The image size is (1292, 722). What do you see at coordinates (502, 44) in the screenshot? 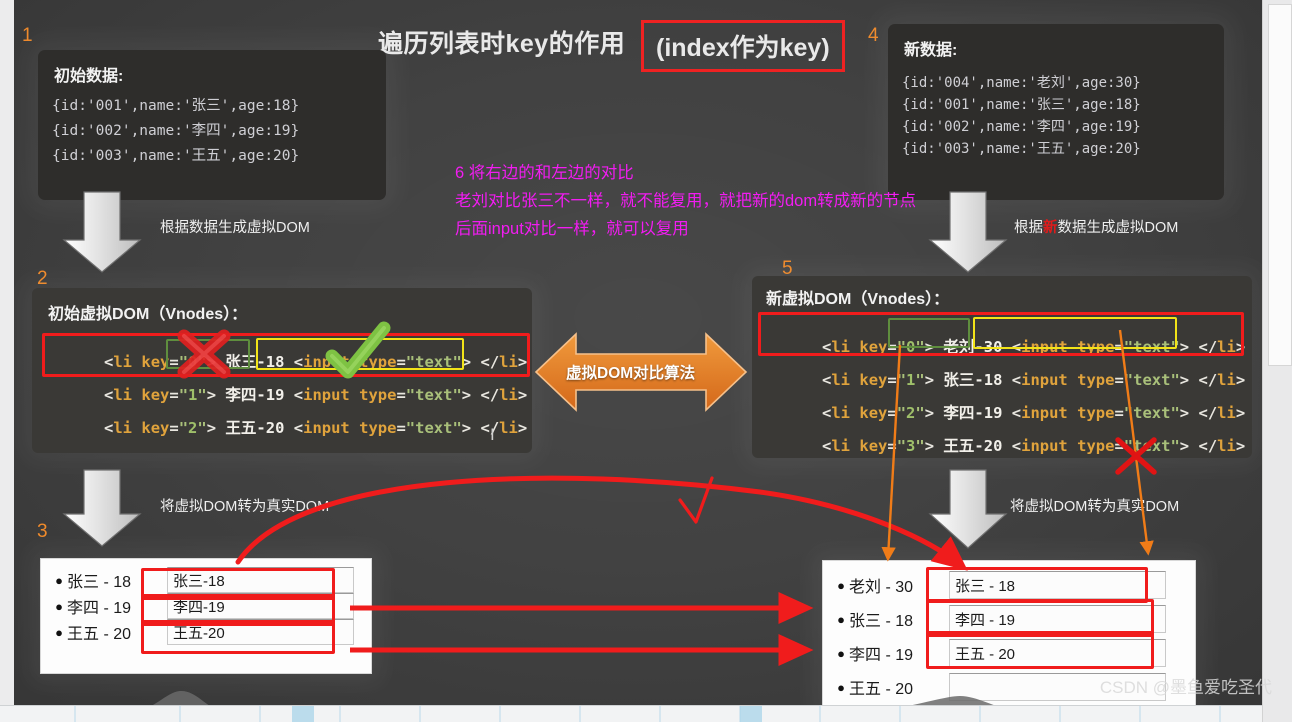
I see `page-title: 遍历列表时key的作用` at bounding box center [502, 44].